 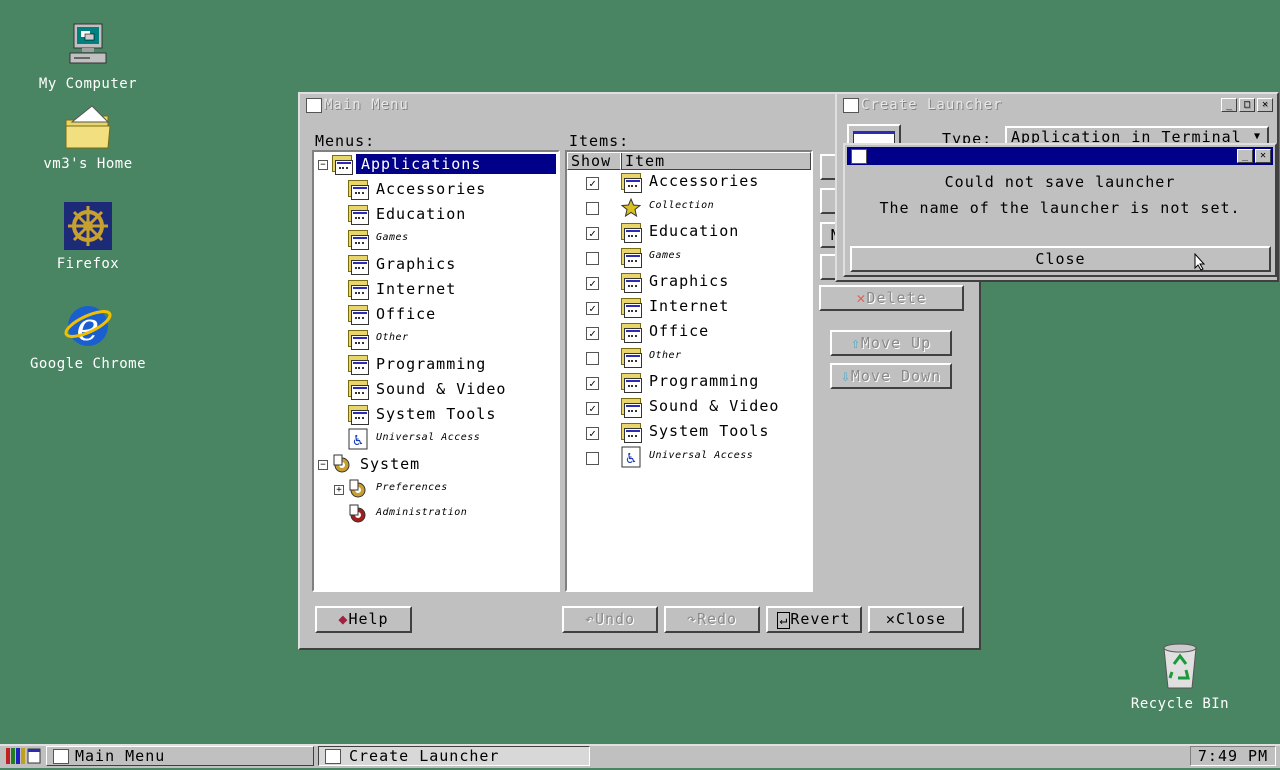 I want to click on items-list-row: ✓ Graphics, so click(x=689, y=282).